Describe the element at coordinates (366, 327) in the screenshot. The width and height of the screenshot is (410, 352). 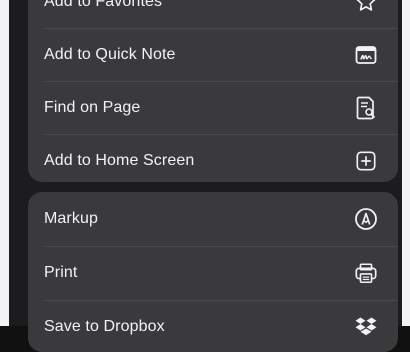
I see `dropbox-icon` at that location.